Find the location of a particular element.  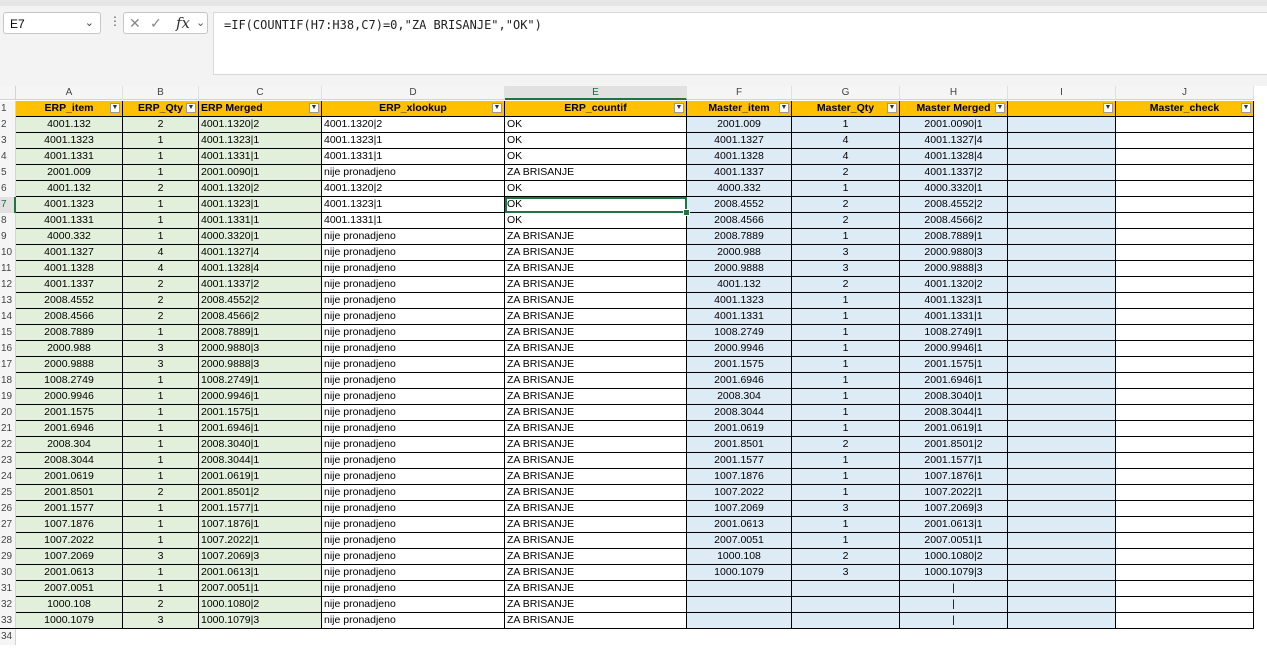

table-cell: 2000.9946|1 is located at coordinates (260, 397).